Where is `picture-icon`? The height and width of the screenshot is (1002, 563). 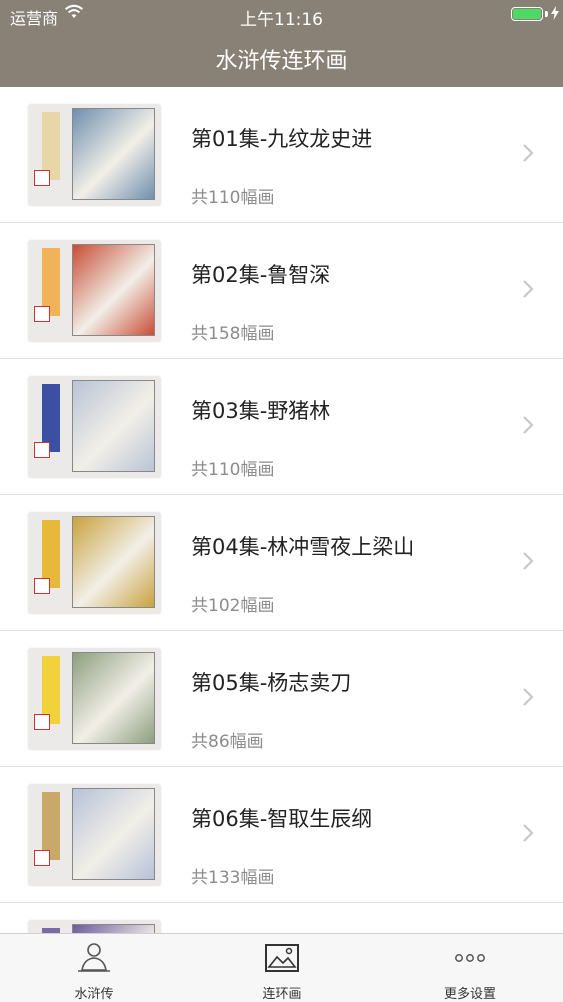 picture-icon is located at coordinates (282, 958).